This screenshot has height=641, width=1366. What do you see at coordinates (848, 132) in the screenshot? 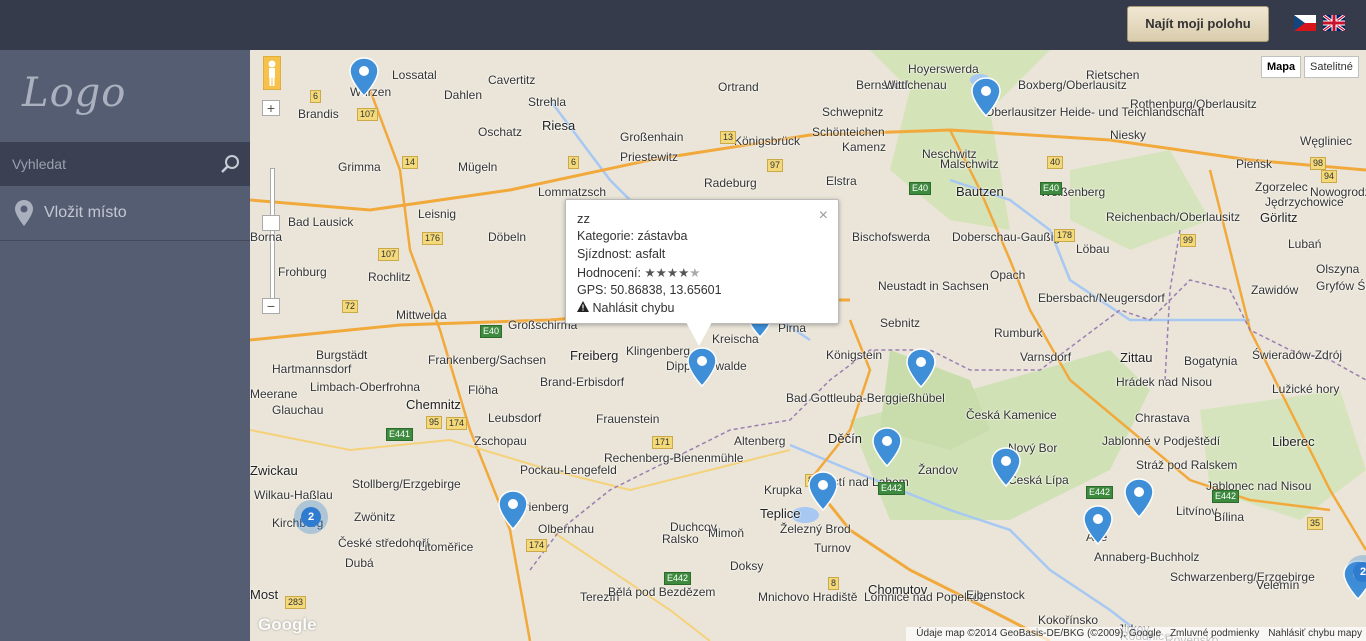
I see `place-label: Schönteichen` at bounding box center [848, 132].